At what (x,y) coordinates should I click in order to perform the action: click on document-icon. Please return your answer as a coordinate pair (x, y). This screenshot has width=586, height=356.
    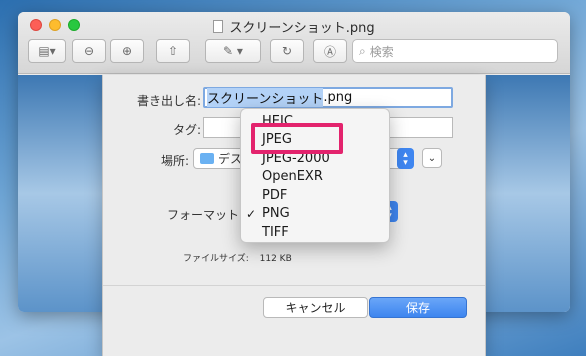
    Looking at the image, I should click on (218, 26).